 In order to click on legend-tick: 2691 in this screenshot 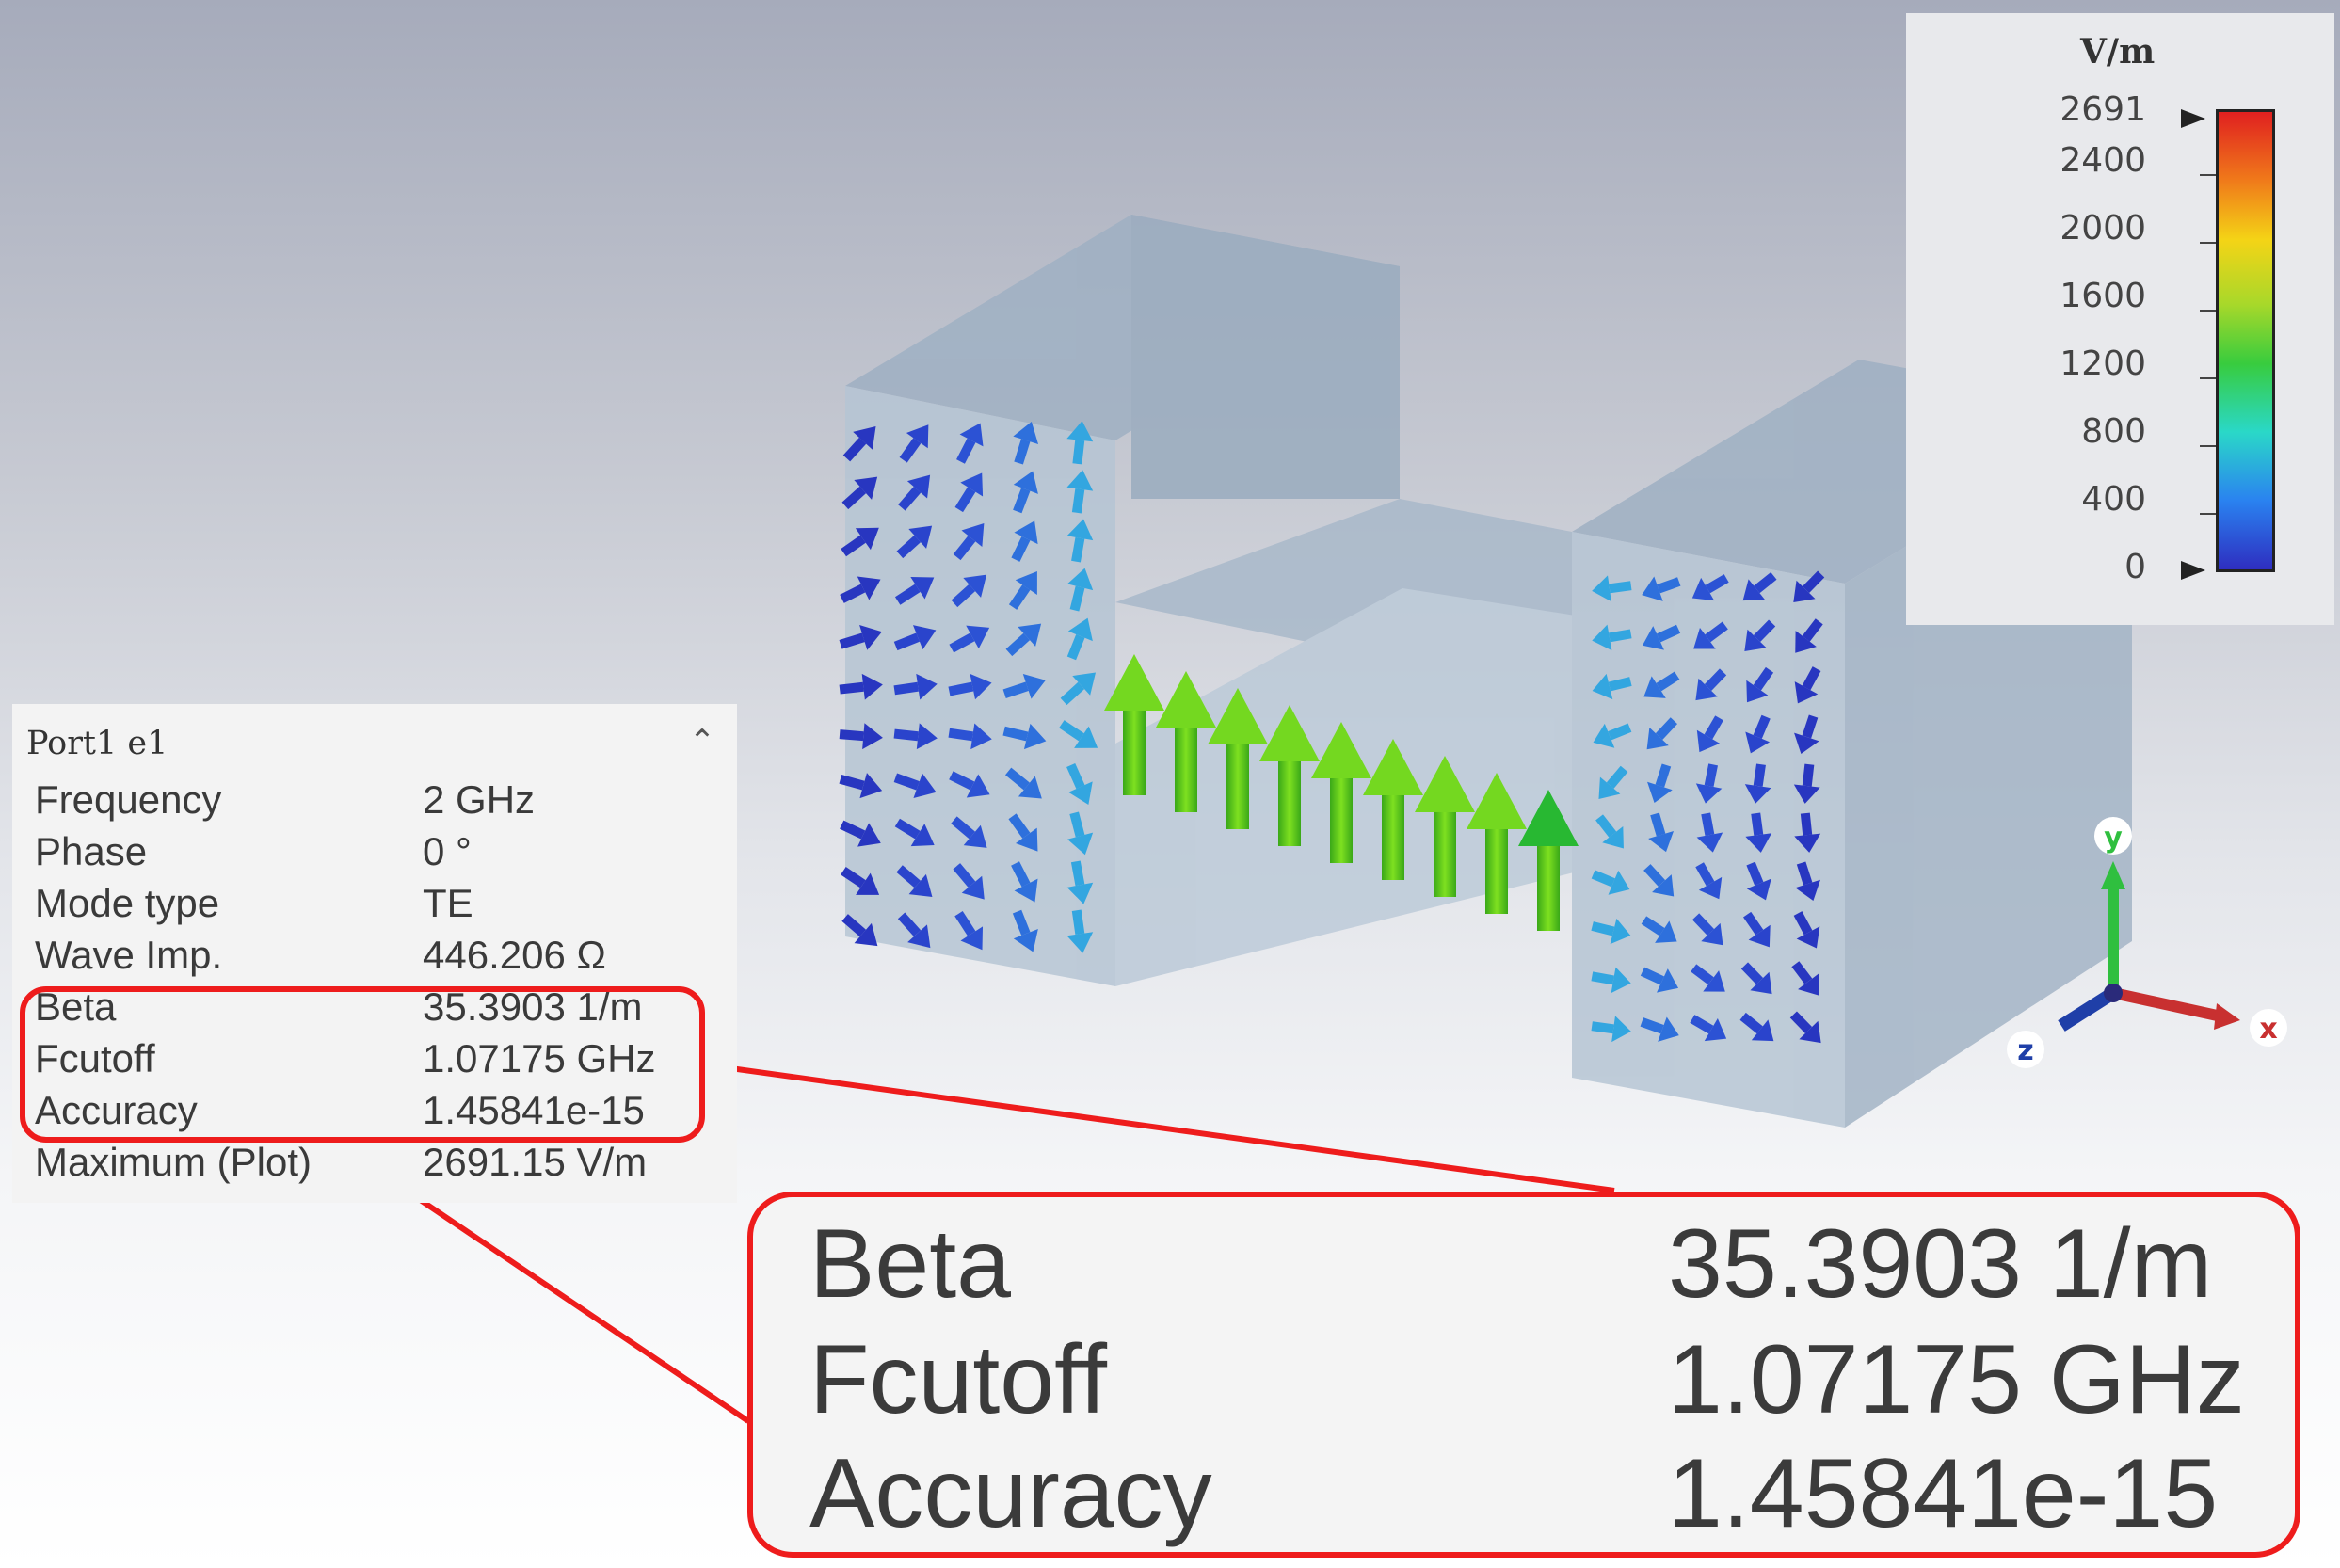, I will do `click(2103, 109)`.